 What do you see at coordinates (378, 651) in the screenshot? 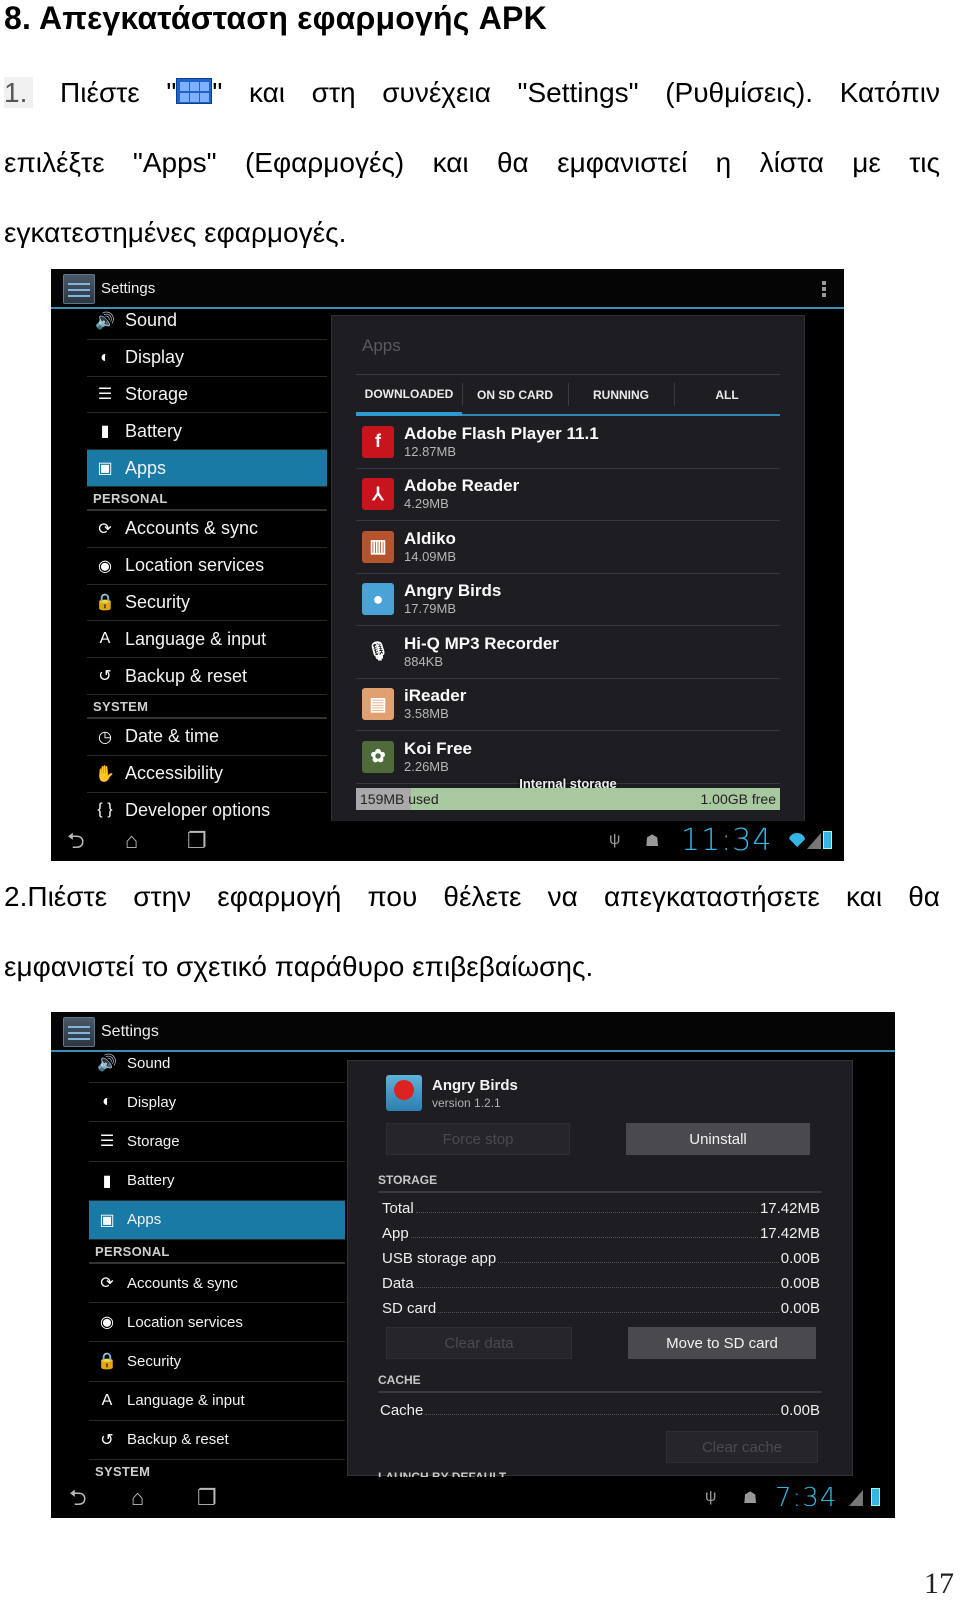
I see `microphone-icon: 🎙` at bounding box center [378, 651].